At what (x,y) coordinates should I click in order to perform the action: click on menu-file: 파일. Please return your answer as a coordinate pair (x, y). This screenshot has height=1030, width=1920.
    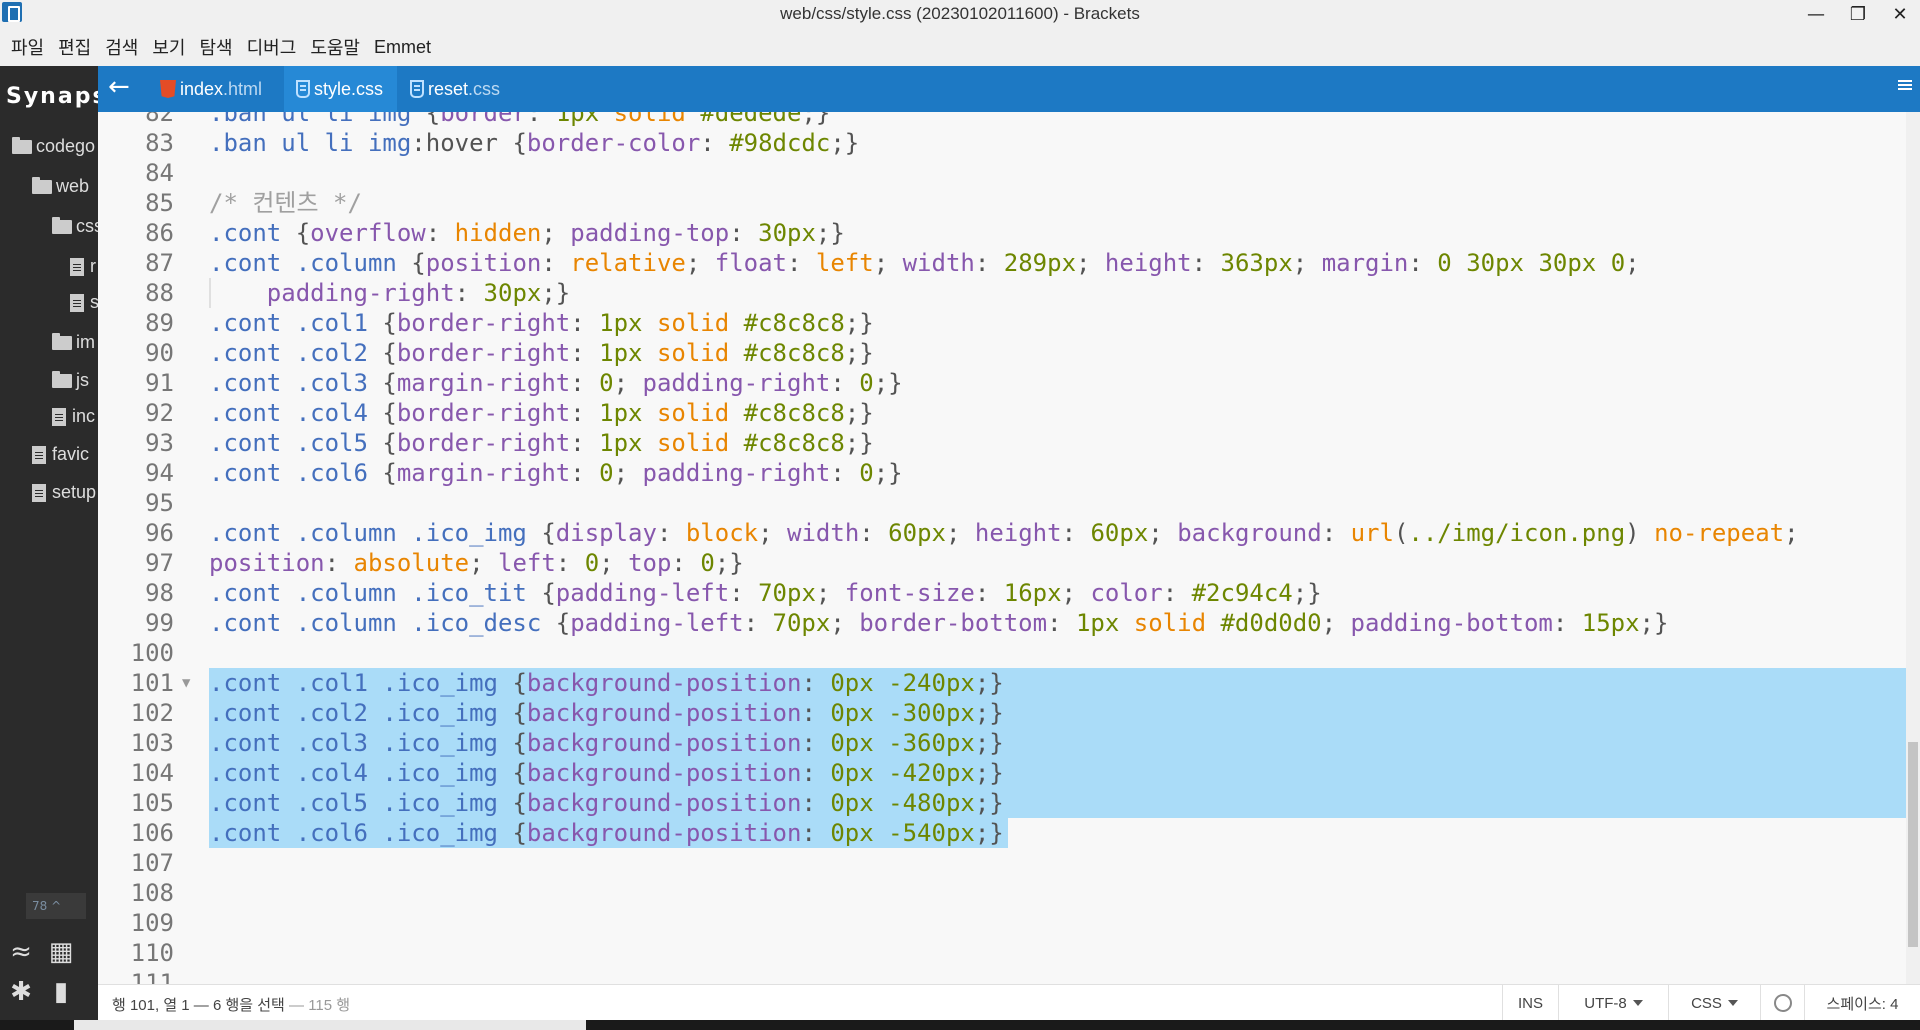
    Looking at the image, I should click on (27, 47).